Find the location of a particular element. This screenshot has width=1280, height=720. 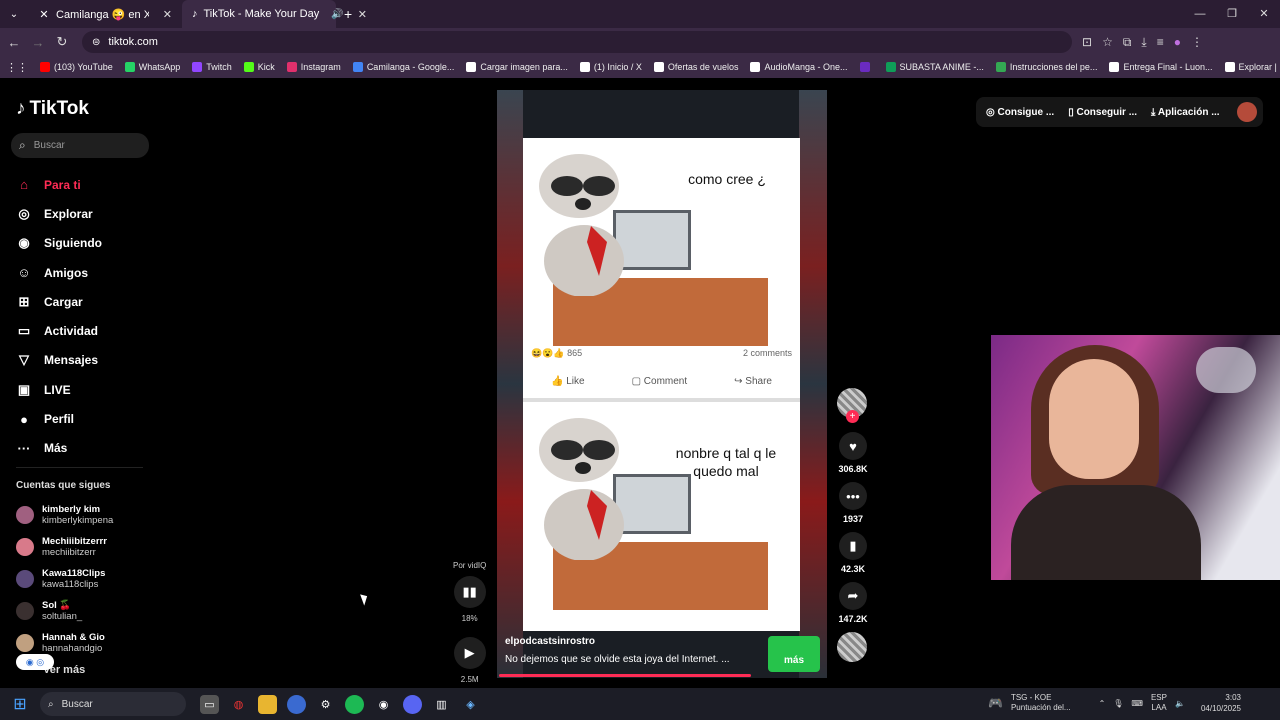

mic-icon: 🎙 is located at coordinates (1118, 703).